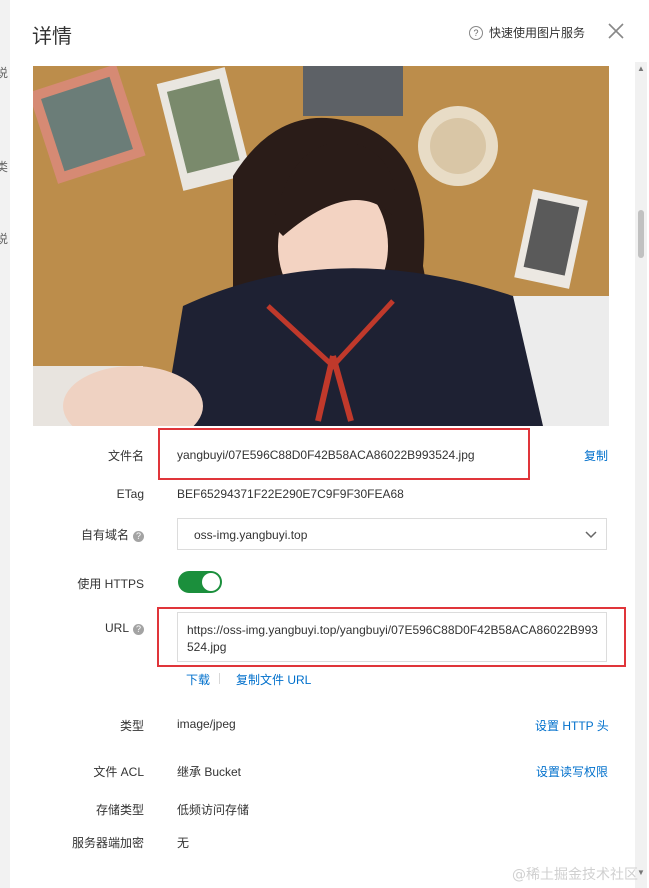 The image size is (649, 888). What do you see at coordinates (84, 628) in the screenshot?
I see `url-label: URL?` at bounding box center [84, 628].